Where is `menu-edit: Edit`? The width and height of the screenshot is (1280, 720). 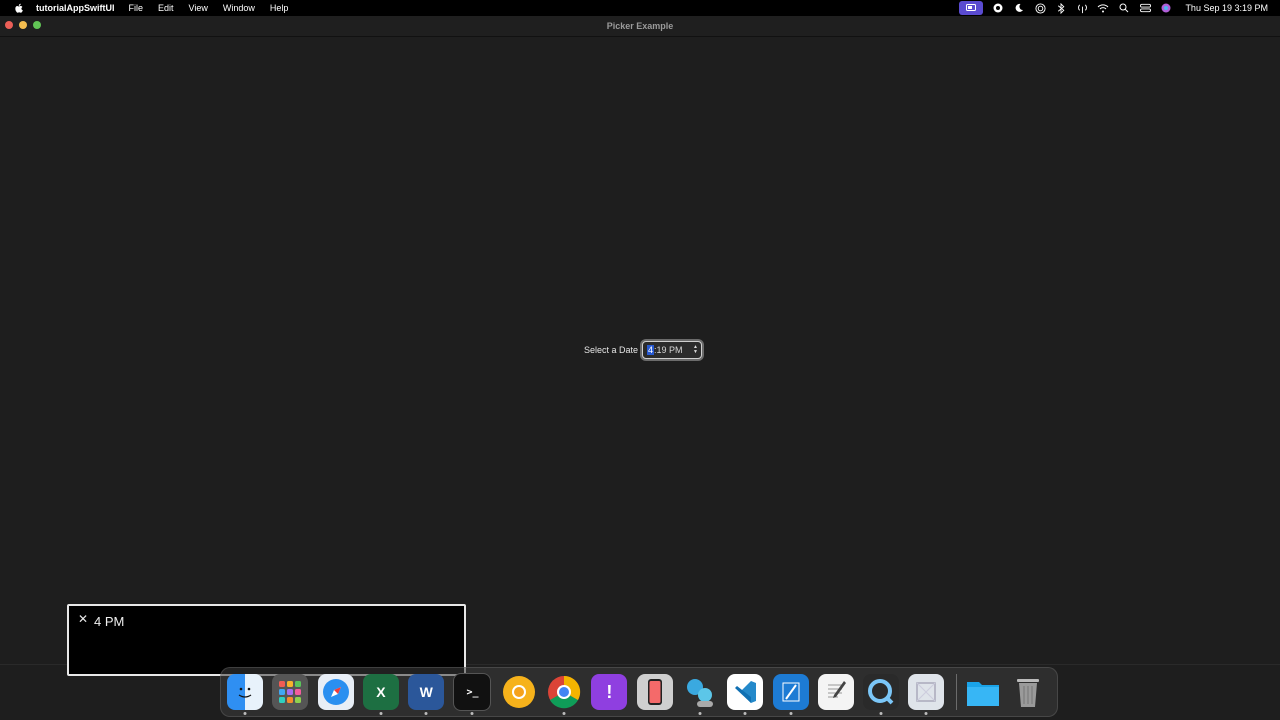
menu-edit: Edit is located at coordinates (166, 8).